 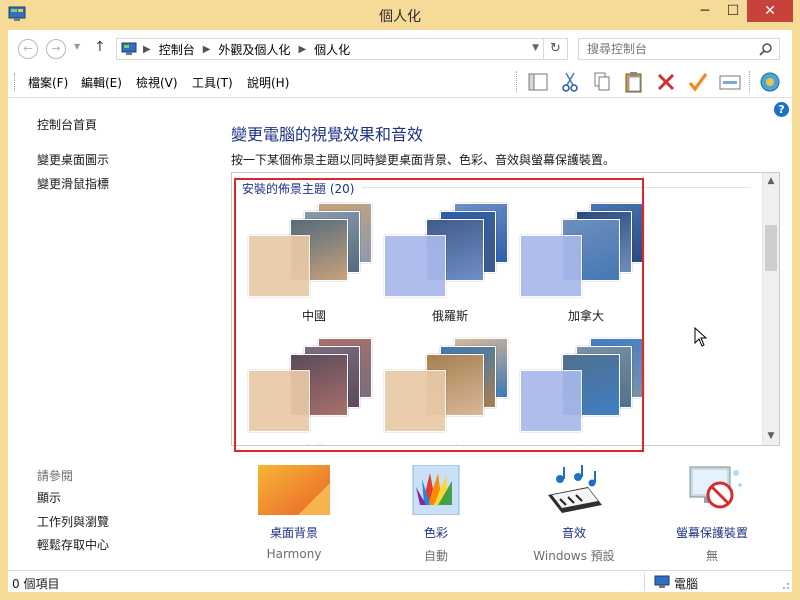 What do you see at coordinates (766, 49) in the screenshot?
I see `search-icon` at bounding box center [766, 49].